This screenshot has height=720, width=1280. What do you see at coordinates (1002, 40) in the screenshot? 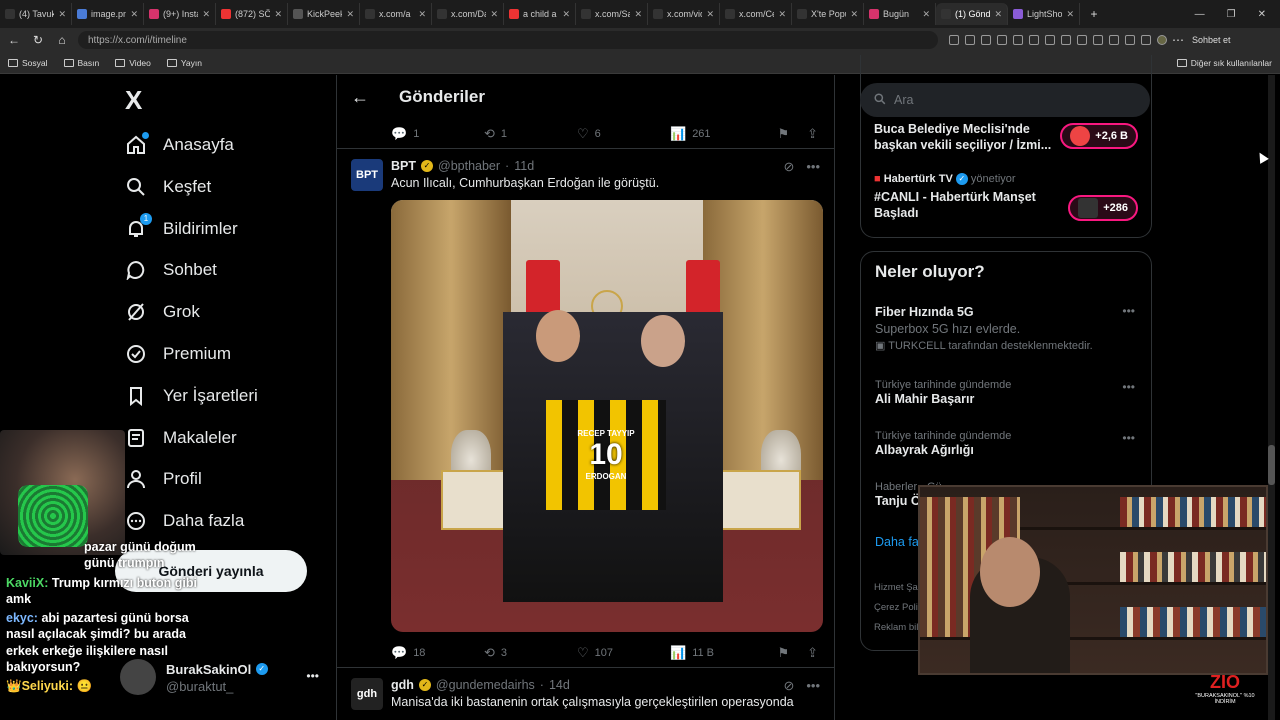
I see `favorite-star-icon` at bounding box center [1002, 40].